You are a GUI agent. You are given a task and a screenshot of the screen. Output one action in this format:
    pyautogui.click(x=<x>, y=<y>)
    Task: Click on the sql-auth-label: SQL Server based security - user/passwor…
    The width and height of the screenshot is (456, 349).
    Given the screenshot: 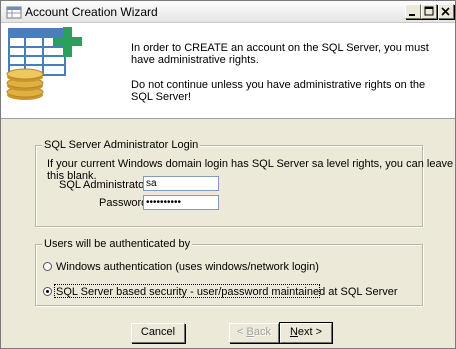 What is the action you would take?
    pyautogui.click(x=227, y=292)
    